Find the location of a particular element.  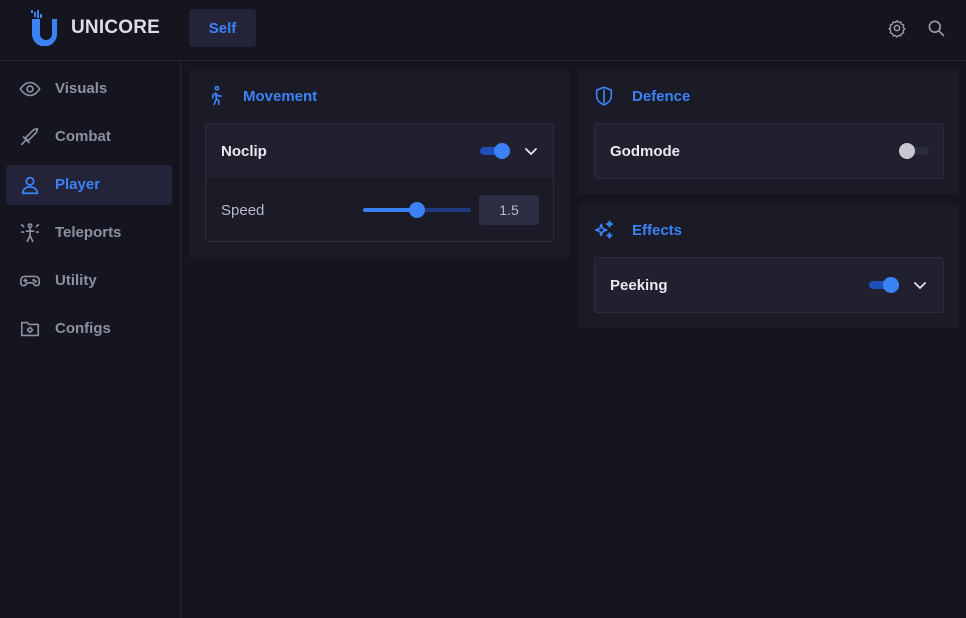

shield-icon is located at coordinates (604, 96).